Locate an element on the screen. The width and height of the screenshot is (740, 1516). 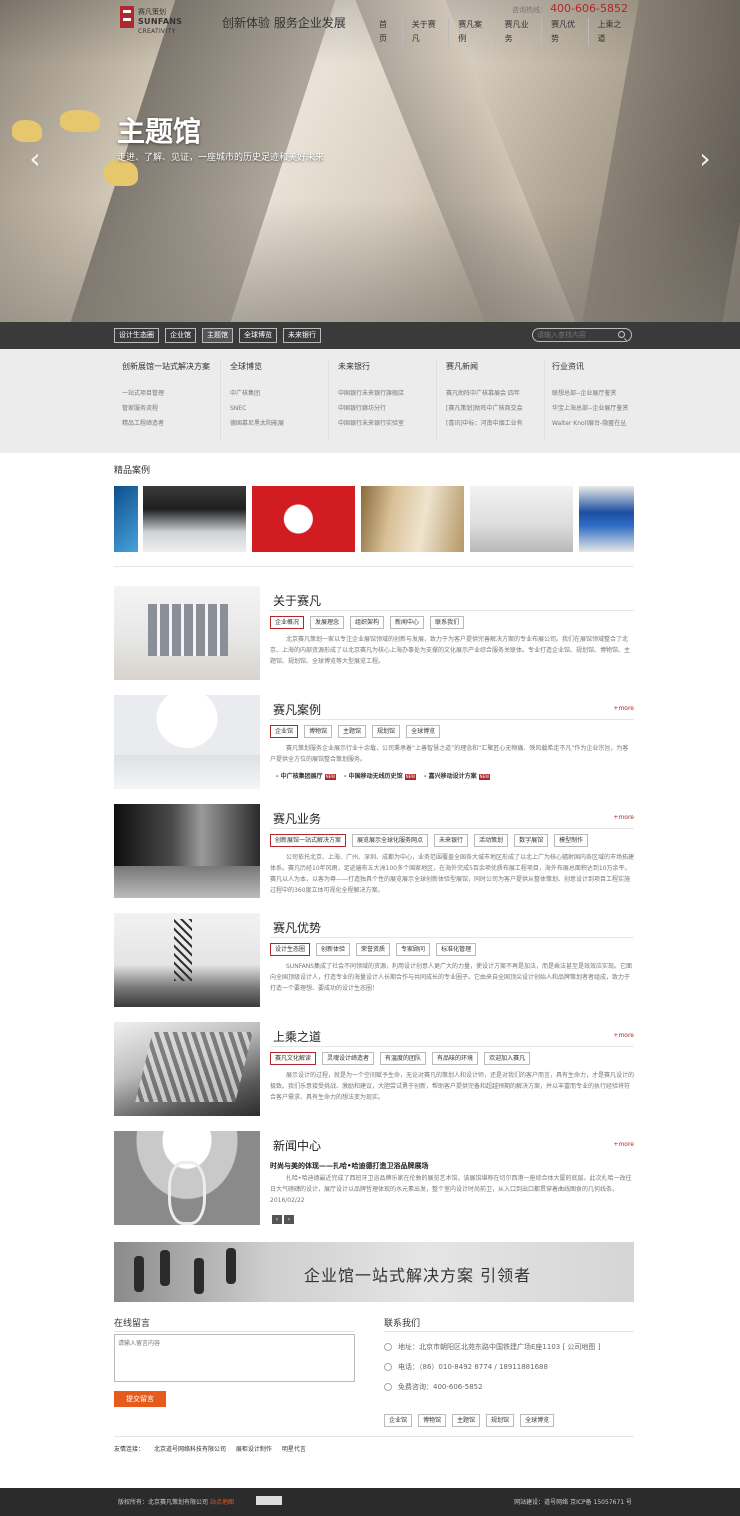
tab-theme: 主题馆 is located at coordinates (217, 335).